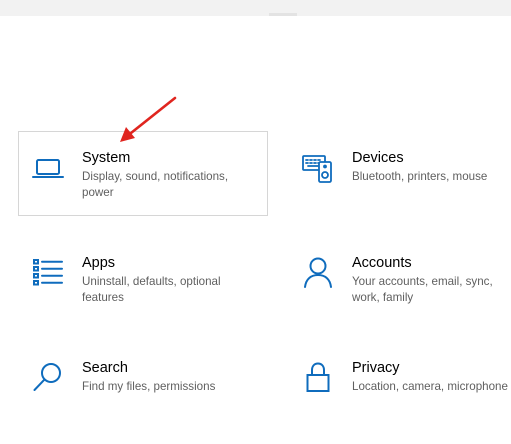 This screenshot has height=444, width=511. Describe the element at coordinates (318, 167) in the screenshot. I see `devices-icon` at that location.